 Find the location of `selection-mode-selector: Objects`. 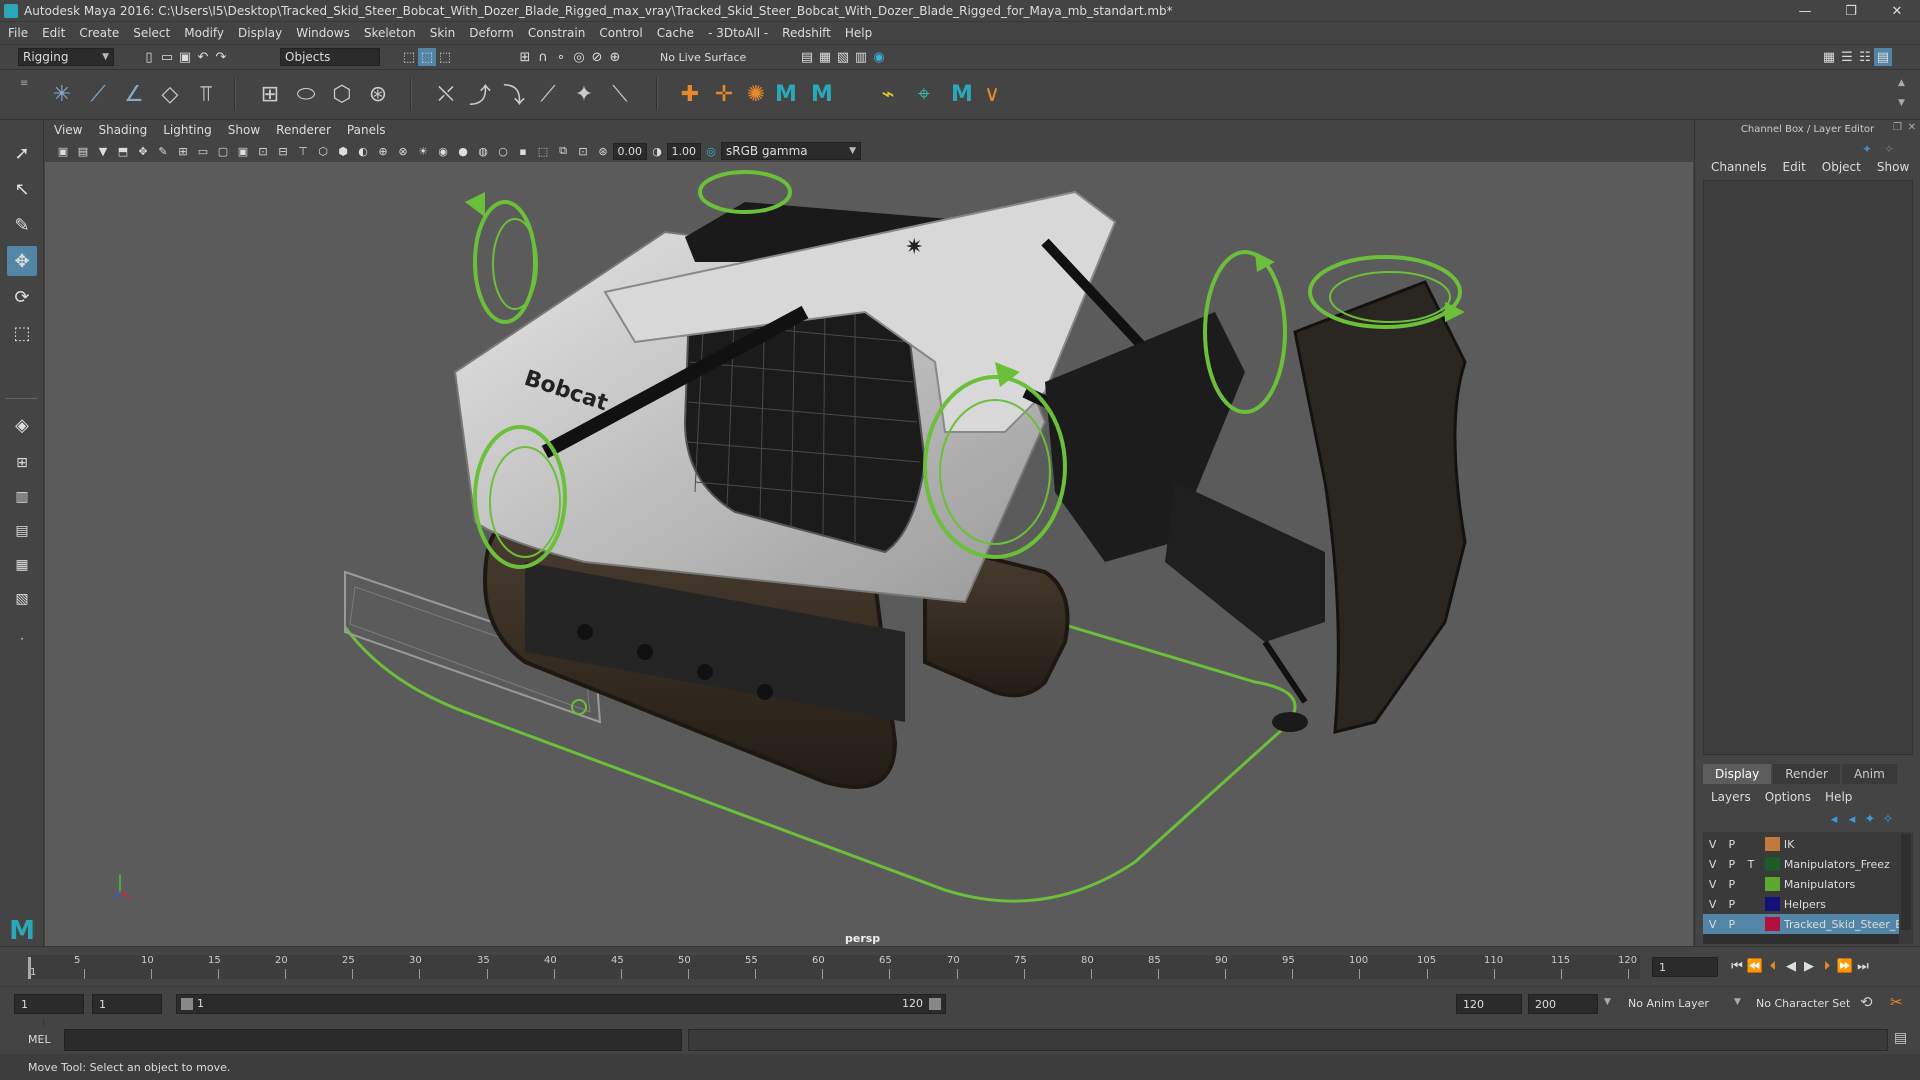

selection-mode-selector: Objects is located at coordinates (330, 57).